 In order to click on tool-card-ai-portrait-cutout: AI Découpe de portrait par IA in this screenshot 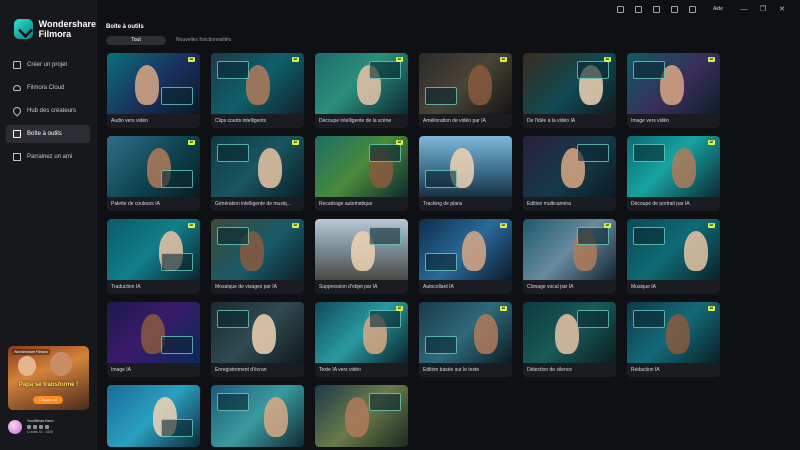, I will do `click(673, 173)`.